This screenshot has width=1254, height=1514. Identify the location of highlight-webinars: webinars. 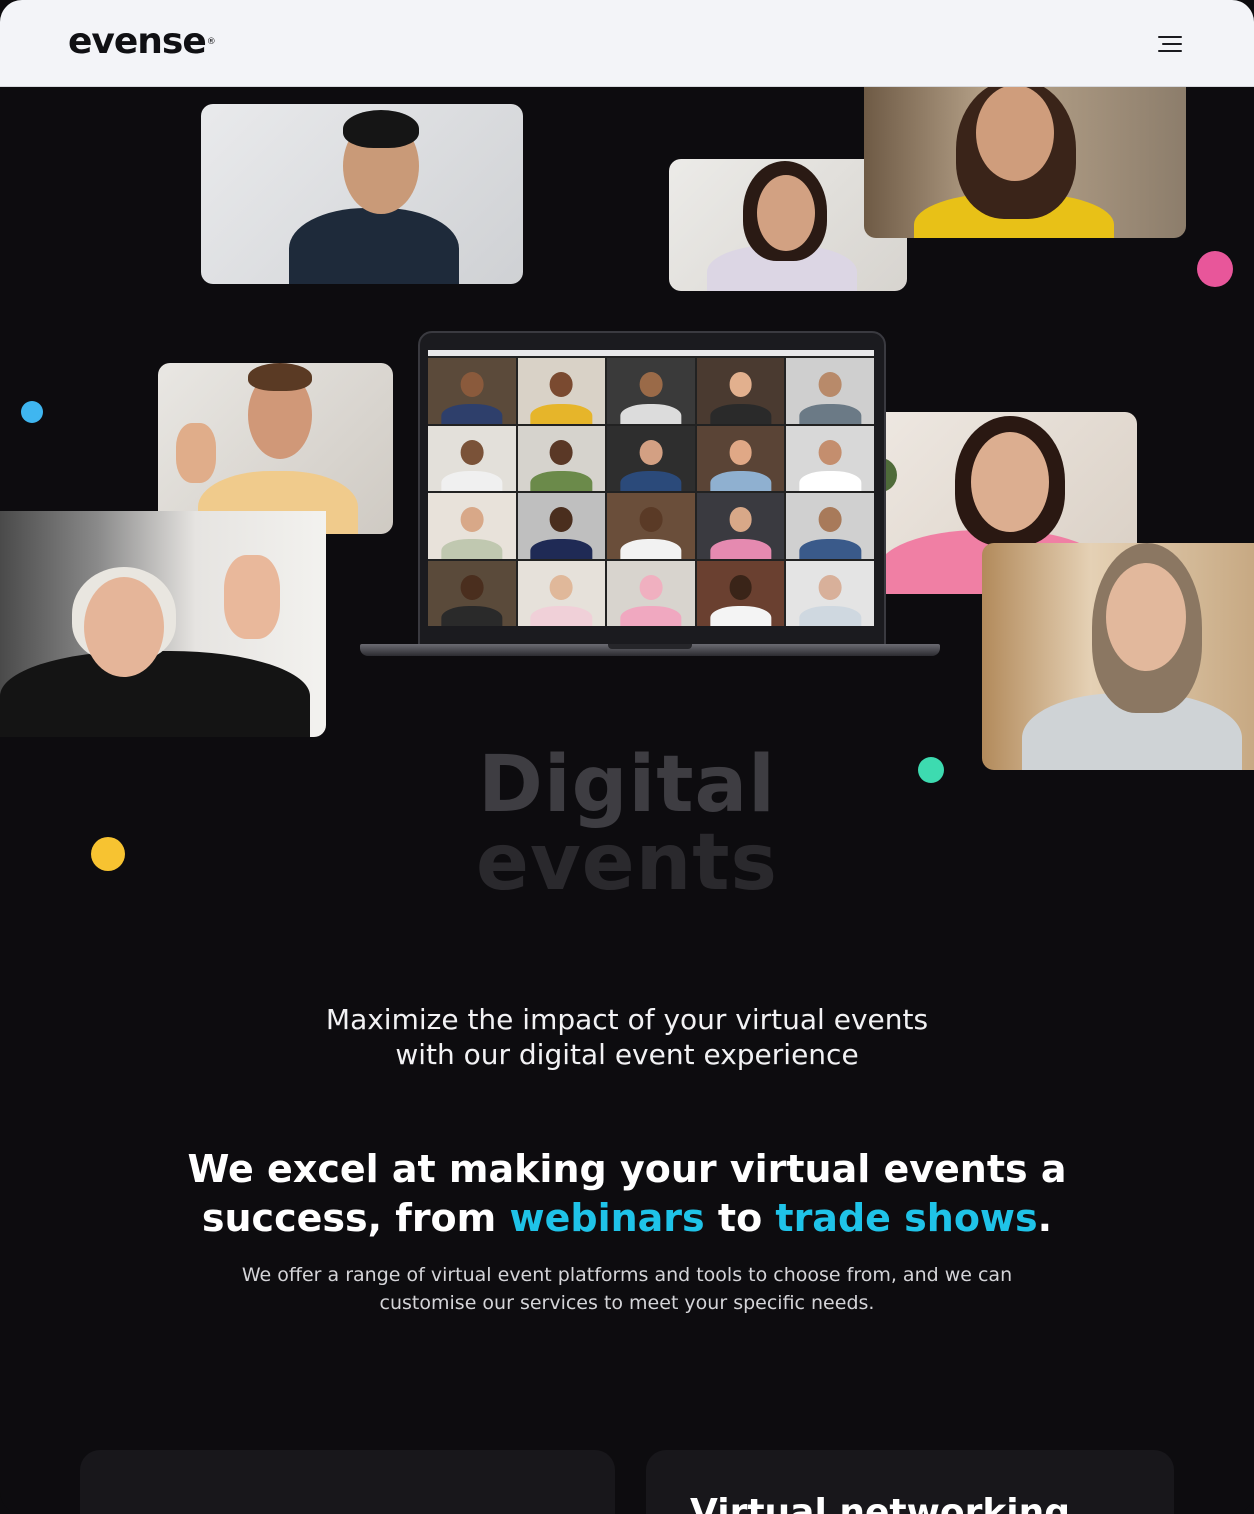
(607, 1218).